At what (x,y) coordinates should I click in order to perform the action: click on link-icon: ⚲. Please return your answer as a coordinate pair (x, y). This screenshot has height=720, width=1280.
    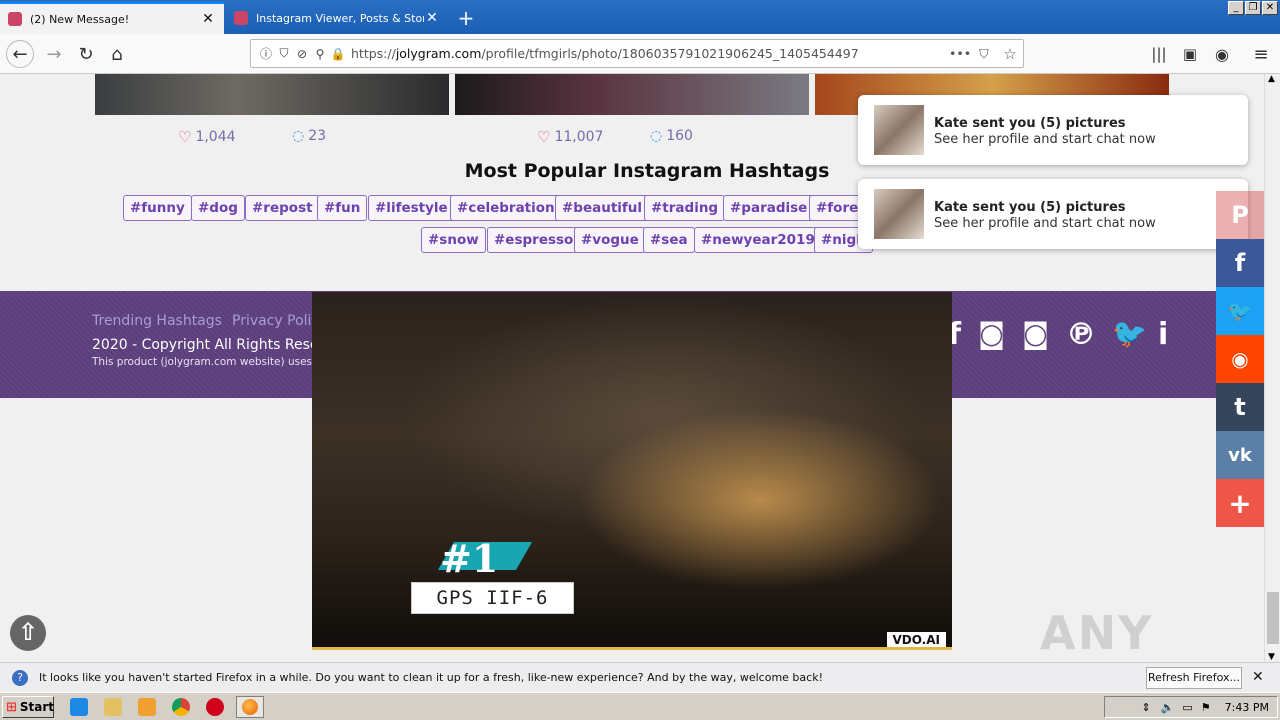
    Looking at the image, I should click on (320, 54).